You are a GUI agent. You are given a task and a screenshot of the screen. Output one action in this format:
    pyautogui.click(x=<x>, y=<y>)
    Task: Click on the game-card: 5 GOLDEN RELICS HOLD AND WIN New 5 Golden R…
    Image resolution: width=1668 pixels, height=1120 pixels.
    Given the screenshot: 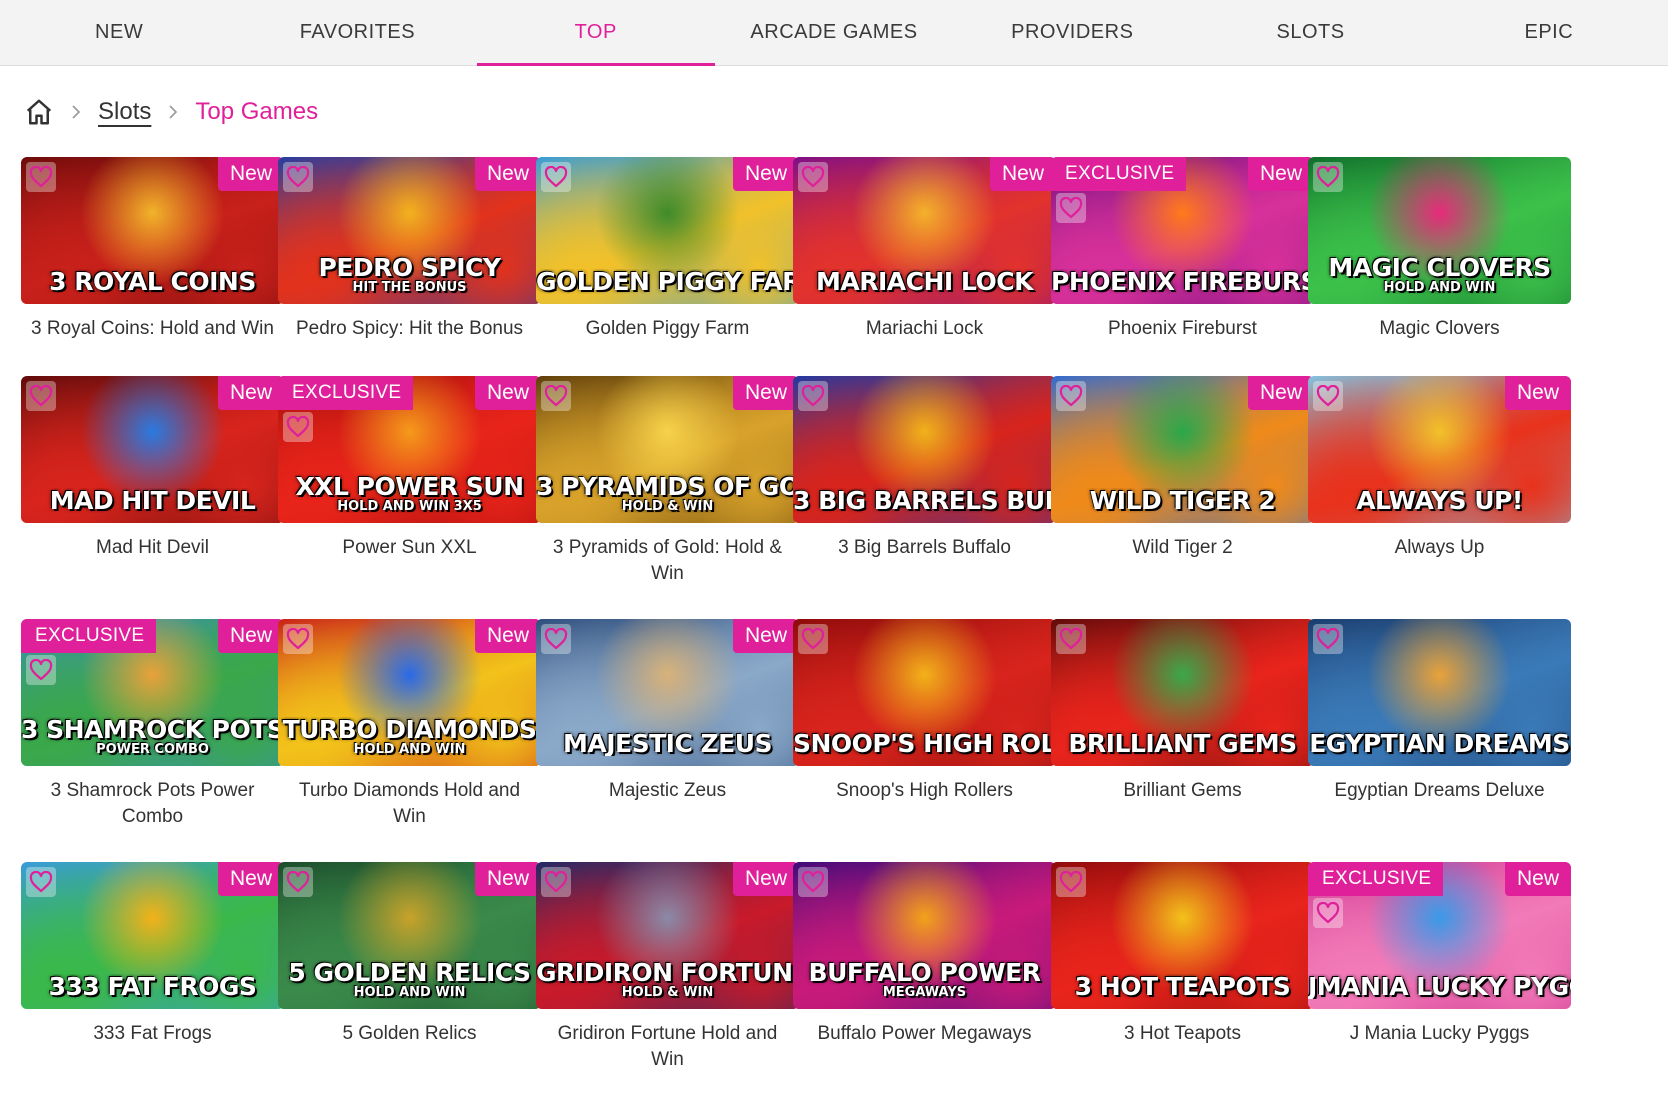 What is the action you would take?
    pyautogui.click(x=409, y=954)
    